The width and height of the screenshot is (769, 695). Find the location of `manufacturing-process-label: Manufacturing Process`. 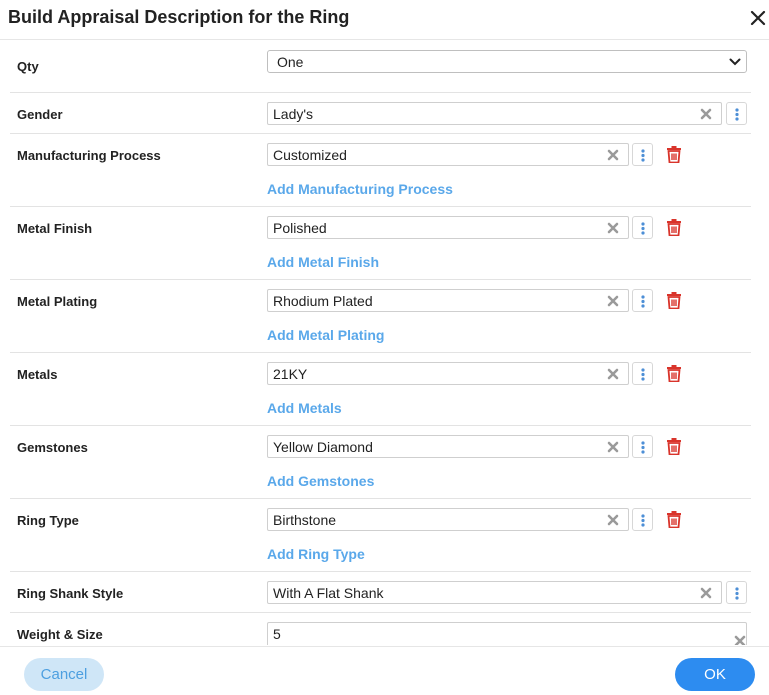

manufacturing-process-label: Manufacturing Process is located at coordinates (89, 155).